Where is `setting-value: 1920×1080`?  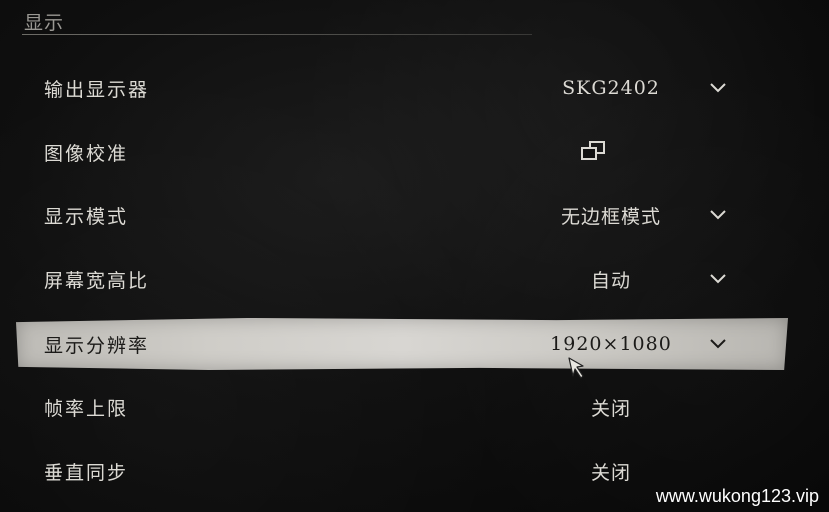 setting-value: 1920×1080 is located at coordinates (611, 344).